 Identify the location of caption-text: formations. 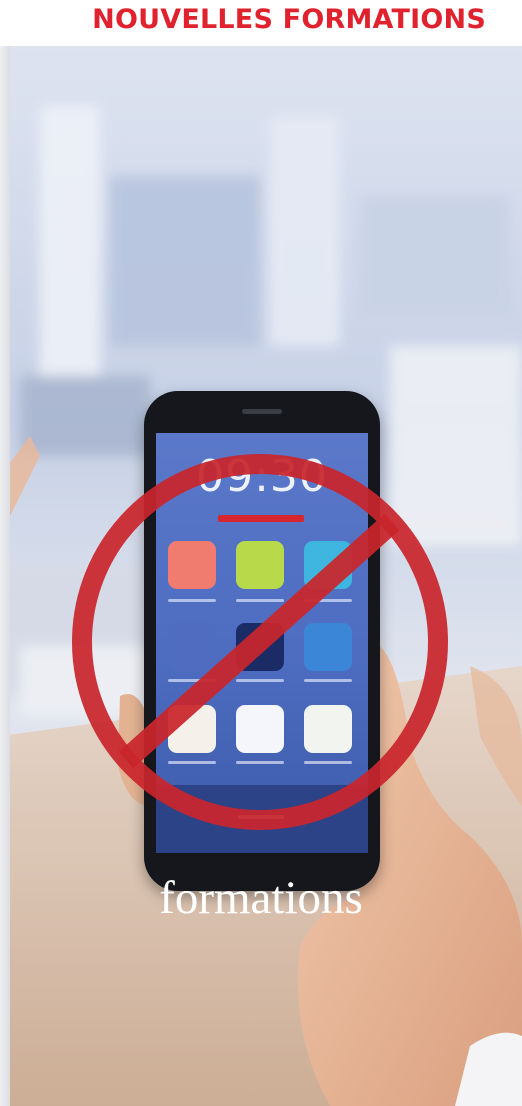
(261, 898).